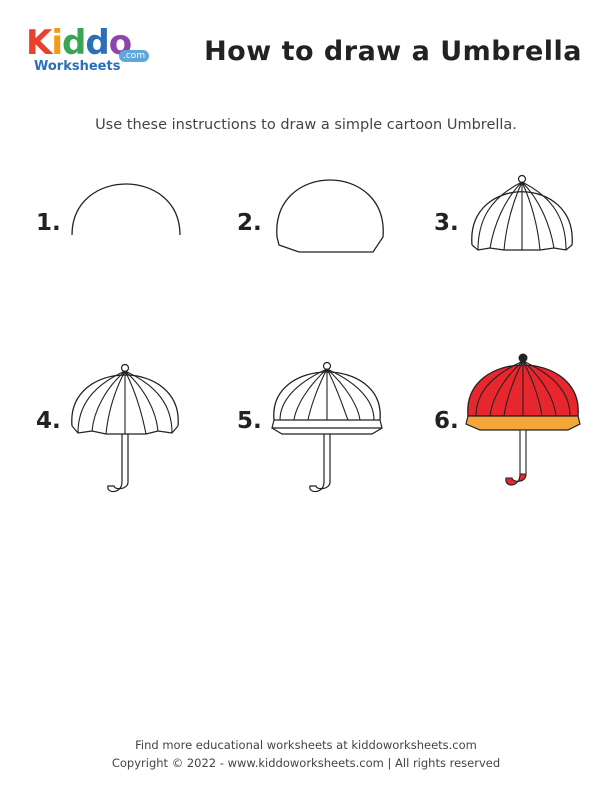  What do you see at coordinates (249, 421) in the screenshot?
I see `step-5-number: 5.` at bounding box center [249, 421].